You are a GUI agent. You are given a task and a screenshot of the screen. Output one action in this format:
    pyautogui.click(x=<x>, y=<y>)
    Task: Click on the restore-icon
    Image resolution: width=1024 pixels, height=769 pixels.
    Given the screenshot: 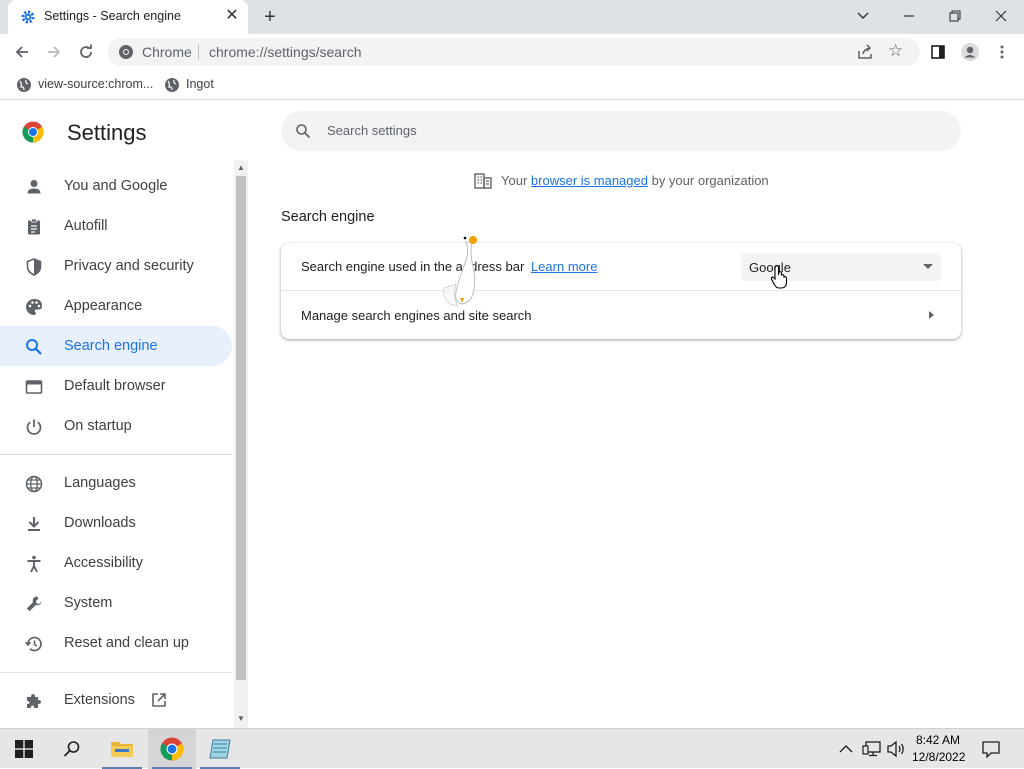 What is the action you would take?
    pyautogui.click(x=33, y=644)
    